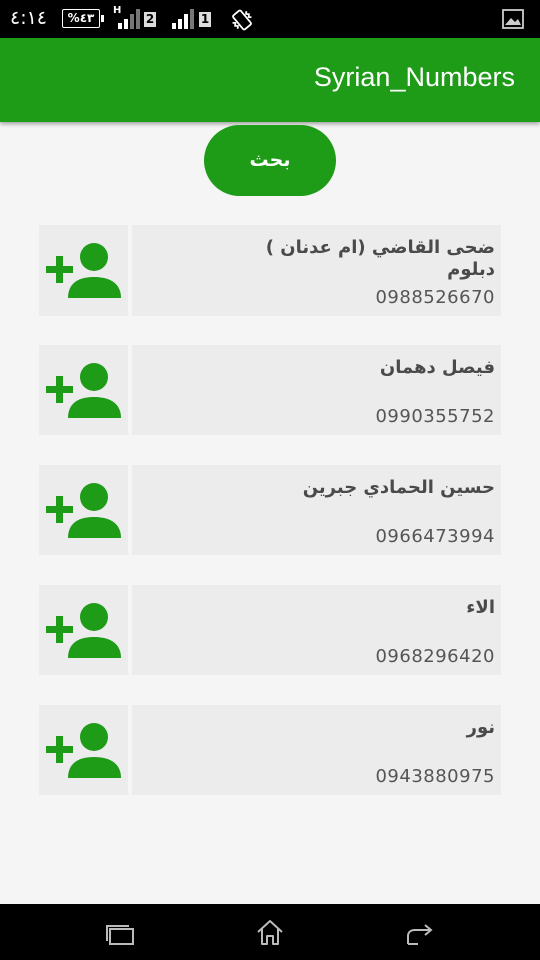  Describe the element at coordinates (242, 22) in the screenshot. I see `vibrate-icon` at that location.